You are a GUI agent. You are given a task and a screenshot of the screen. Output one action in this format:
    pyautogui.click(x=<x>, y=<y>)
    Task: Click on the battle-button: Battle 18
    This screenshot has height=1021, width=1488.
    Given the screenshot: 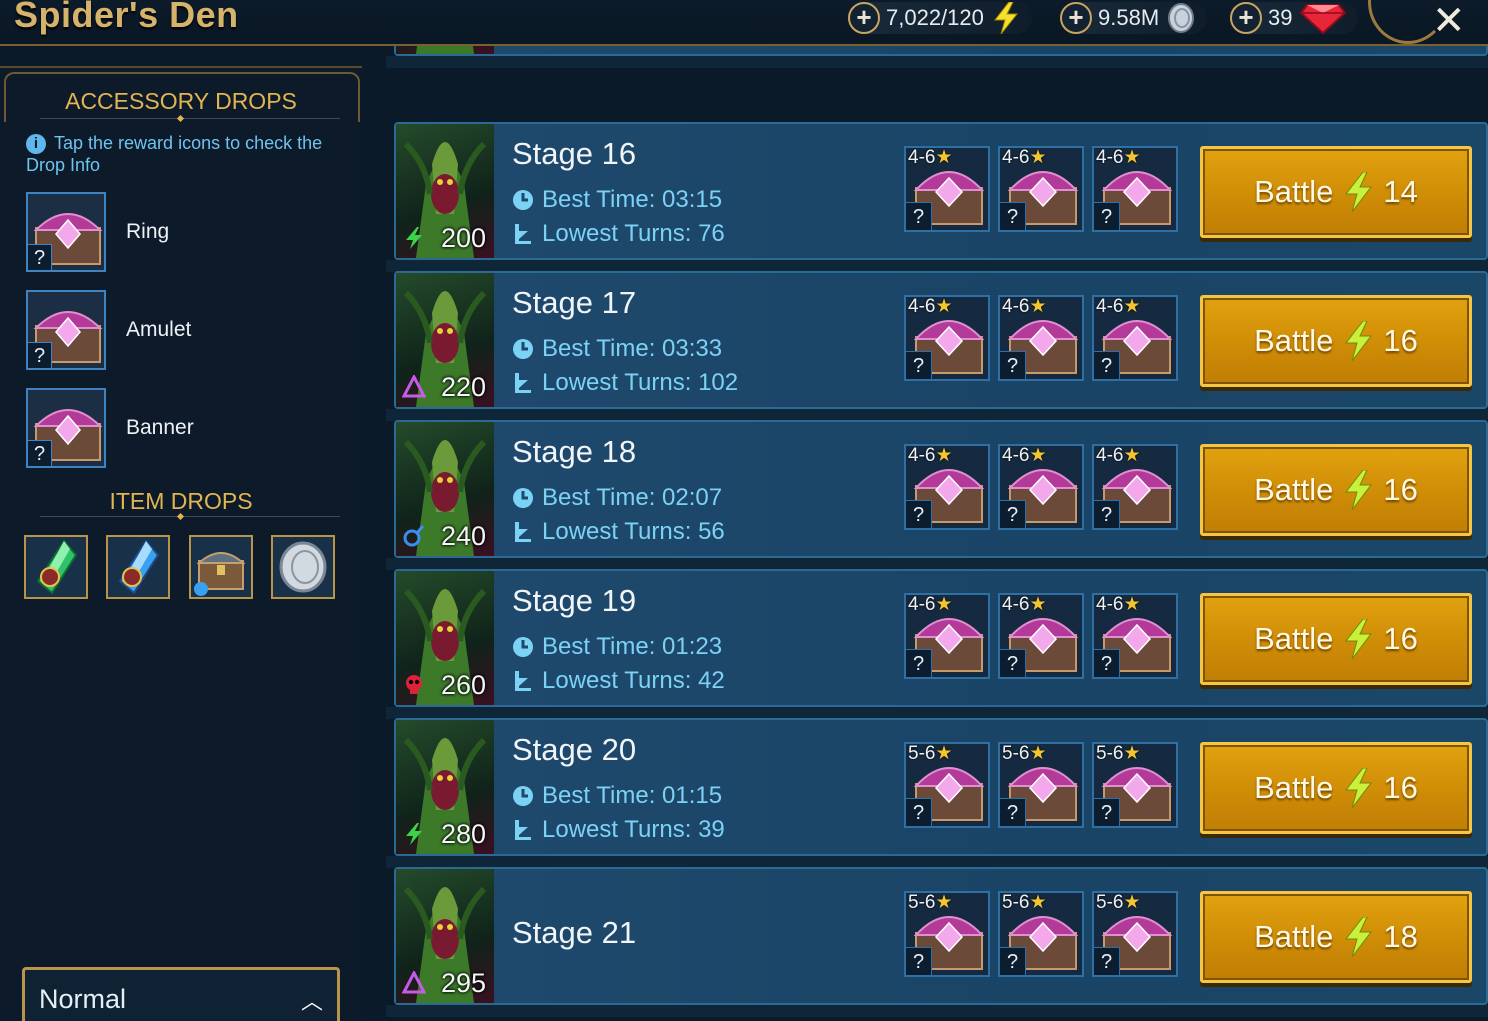 What is the action you would take?
    pyautogui.click(x=1336, y=937)
    